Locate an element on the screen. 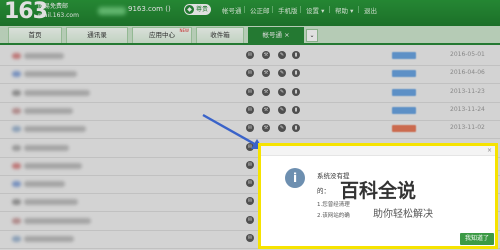  dialog-message-line2: 的： is located at coordinates (323, 191).